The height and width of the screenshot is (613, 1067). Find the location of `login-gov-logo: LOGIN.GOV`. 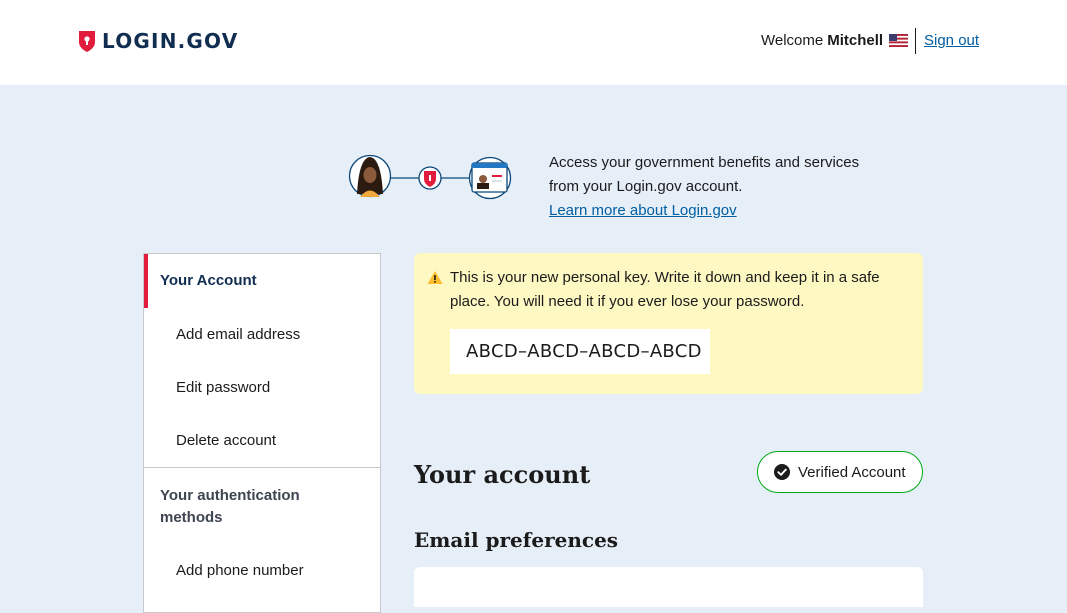

login-gov-logo: LOGIN.GOV is located at coordinates (158, 41).